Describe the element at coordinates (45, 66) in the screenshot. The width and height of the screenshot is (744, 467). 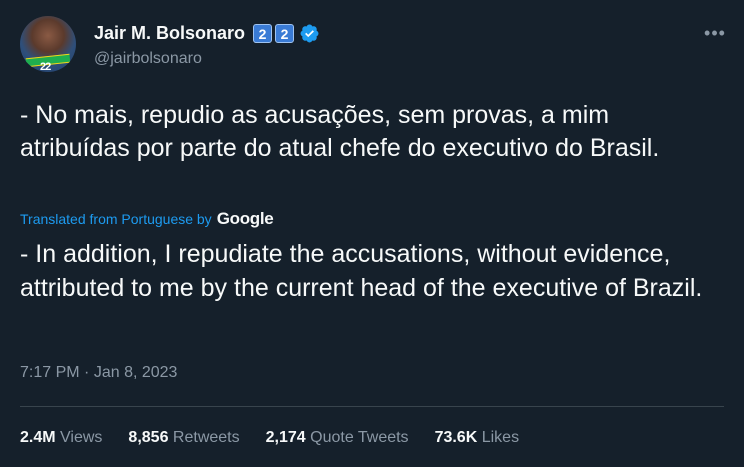
I see `avatar-number: 22` at that location.